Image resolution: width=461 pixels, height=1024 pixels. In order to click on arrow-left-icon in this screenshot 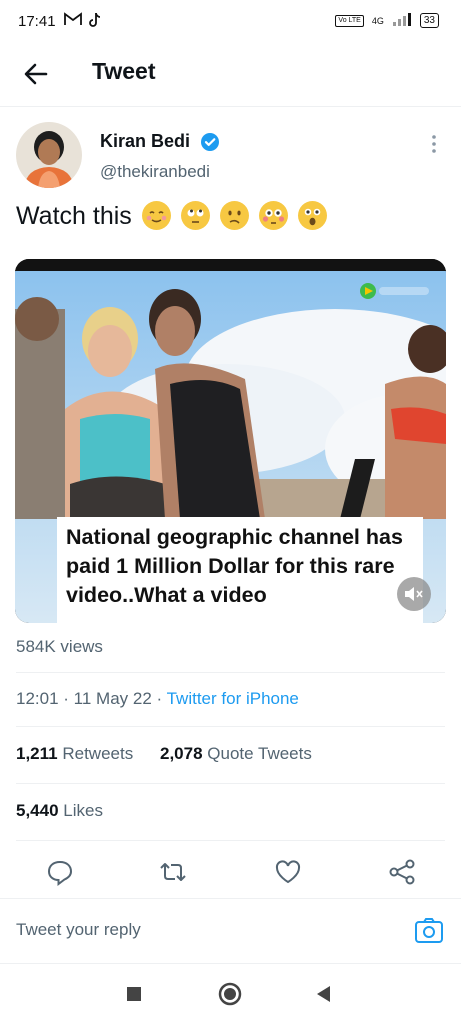, I will do `click(36, 74)`.